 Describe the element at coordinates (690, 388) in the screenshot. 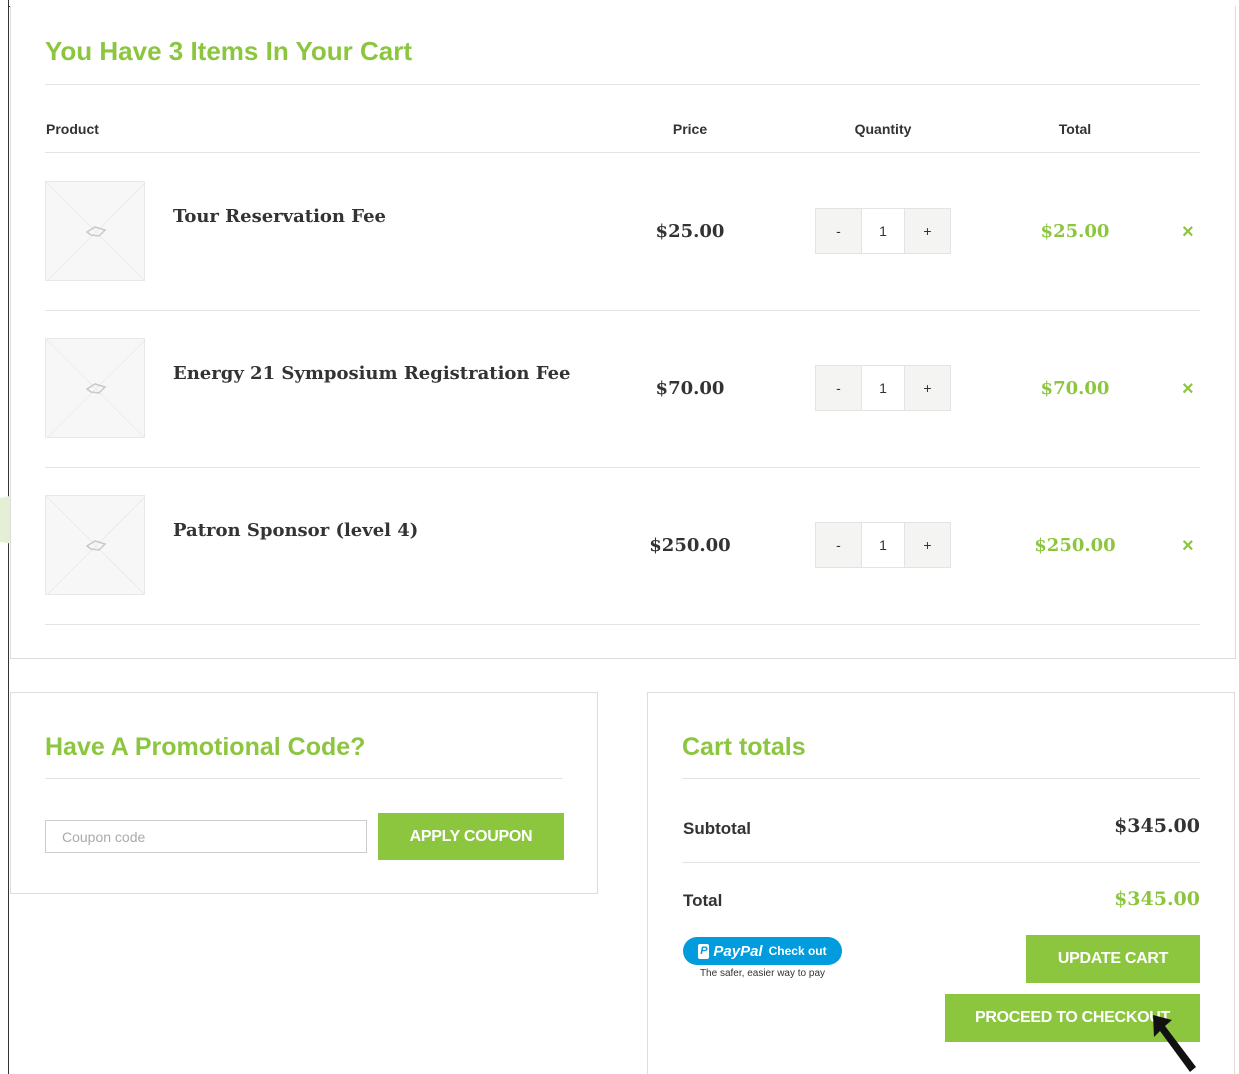

I see `product-price: $70.00` at that location.